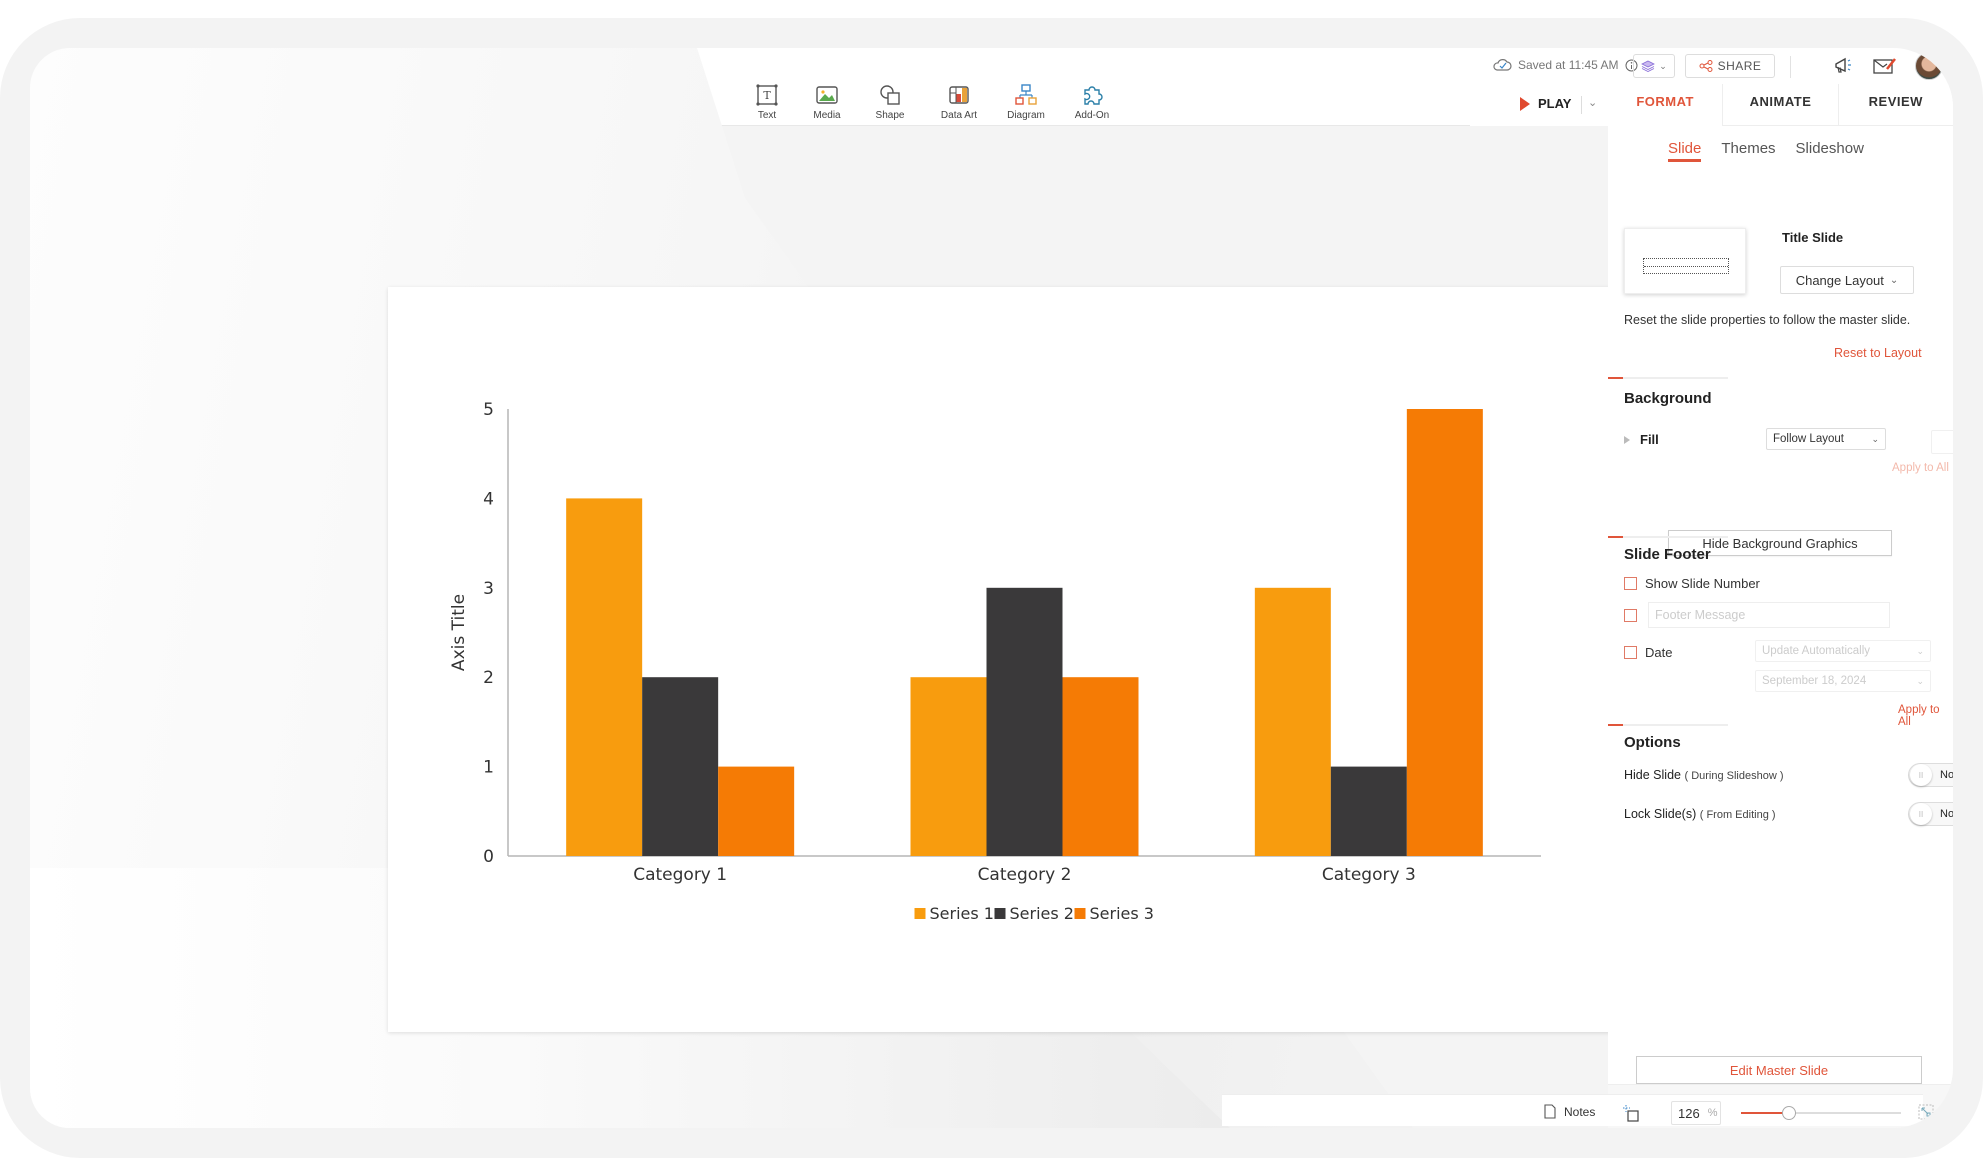 Image resolution: width=1983 pixels, height=1176 pixels. I want to click on lock-slide-toggle: II No, so click(1930, 814).